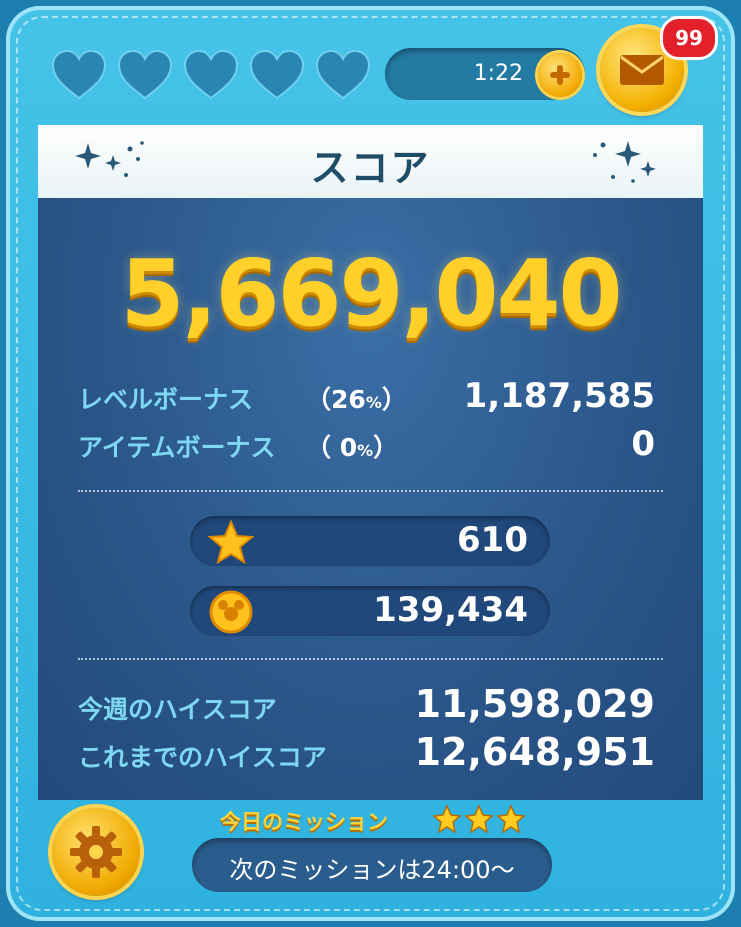  What do you see at coordinates (352, 447) in the screenshot?
I see `bonus-percent: （ 0%）` at bounding box center [352, 447].